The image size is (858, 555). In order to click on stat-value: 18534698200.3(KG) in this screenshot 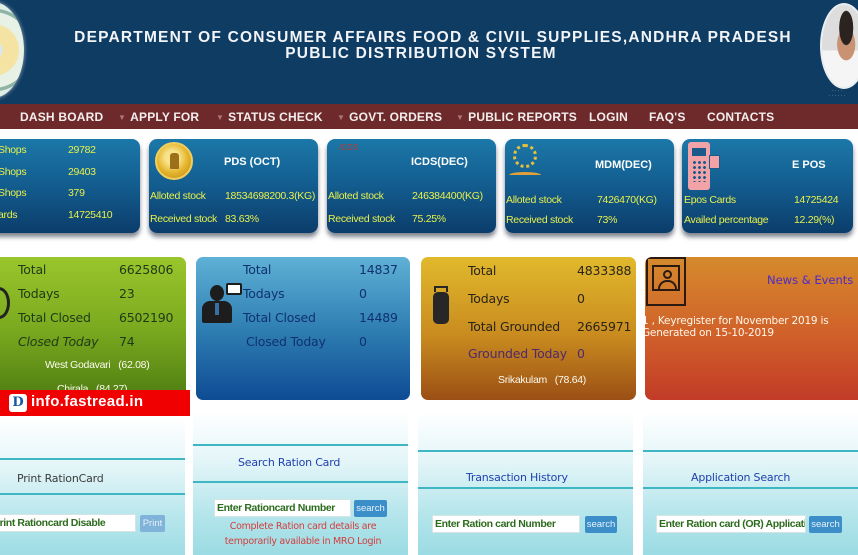, I will do `click(270, 196)`.